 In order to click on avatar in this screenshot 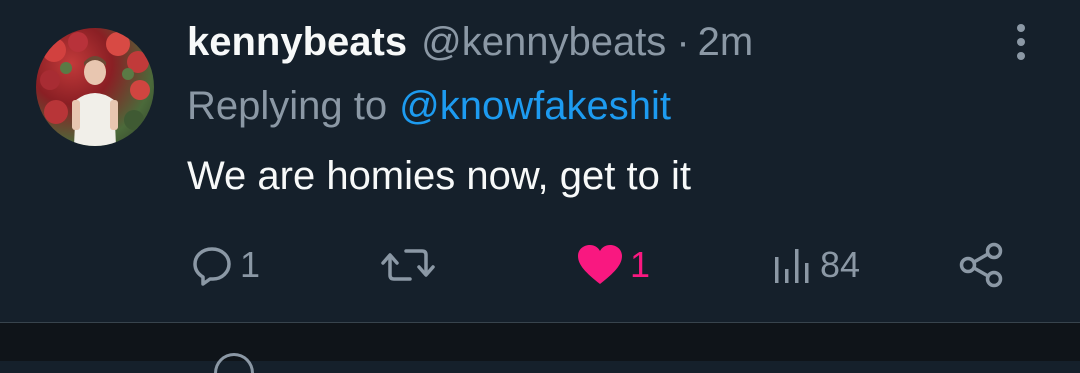, I will do `click(95, 87)`.